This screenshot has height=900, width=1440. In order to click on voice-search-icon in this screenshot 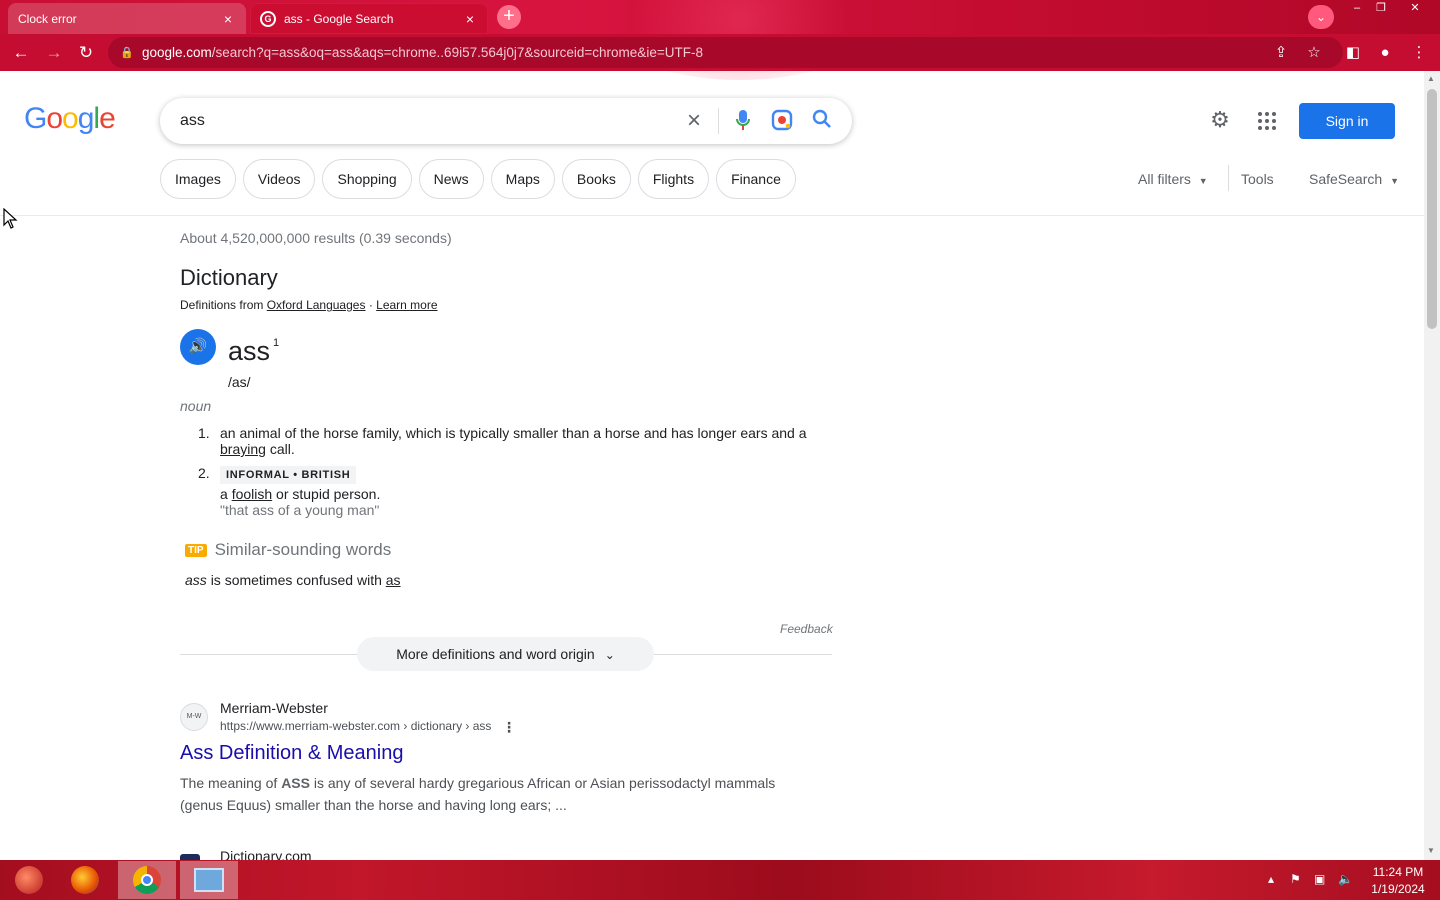, I will do `click(743, 121)`.